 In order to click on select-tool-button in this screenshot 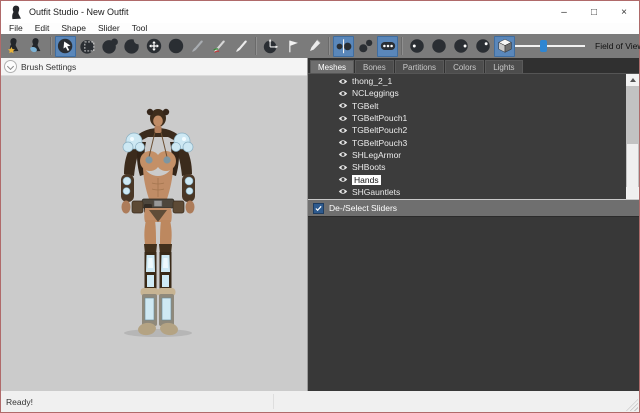, I will do `click(65, 46)`.